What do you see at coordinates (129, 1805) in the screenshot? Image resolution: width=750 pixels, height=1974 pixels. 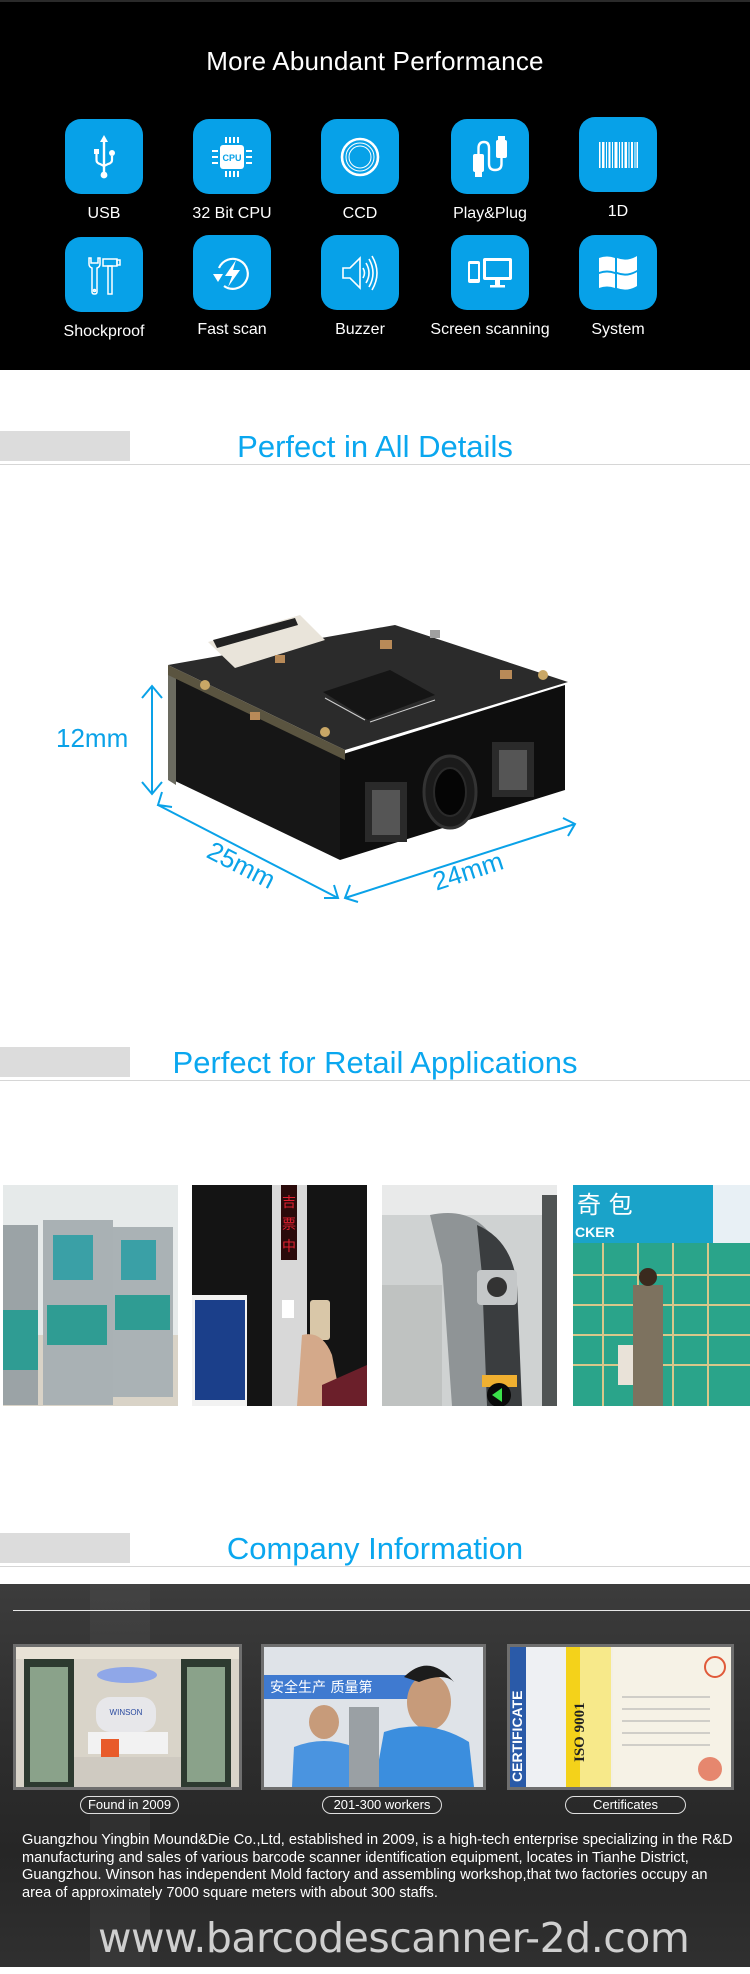 I see `highlight-founded: Found in 2009` at bounding box center [129, 1805].